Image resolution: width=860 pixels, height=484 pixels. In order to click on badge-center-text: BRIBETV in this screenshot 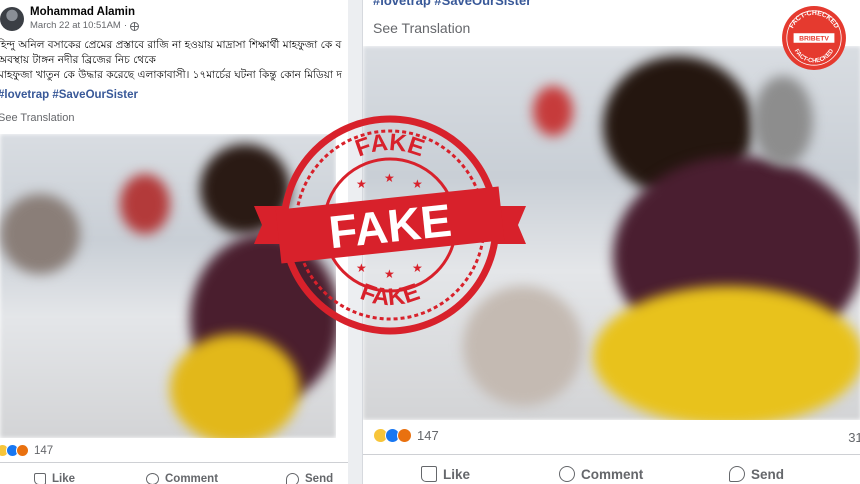, I will do `click(814, 39)`.